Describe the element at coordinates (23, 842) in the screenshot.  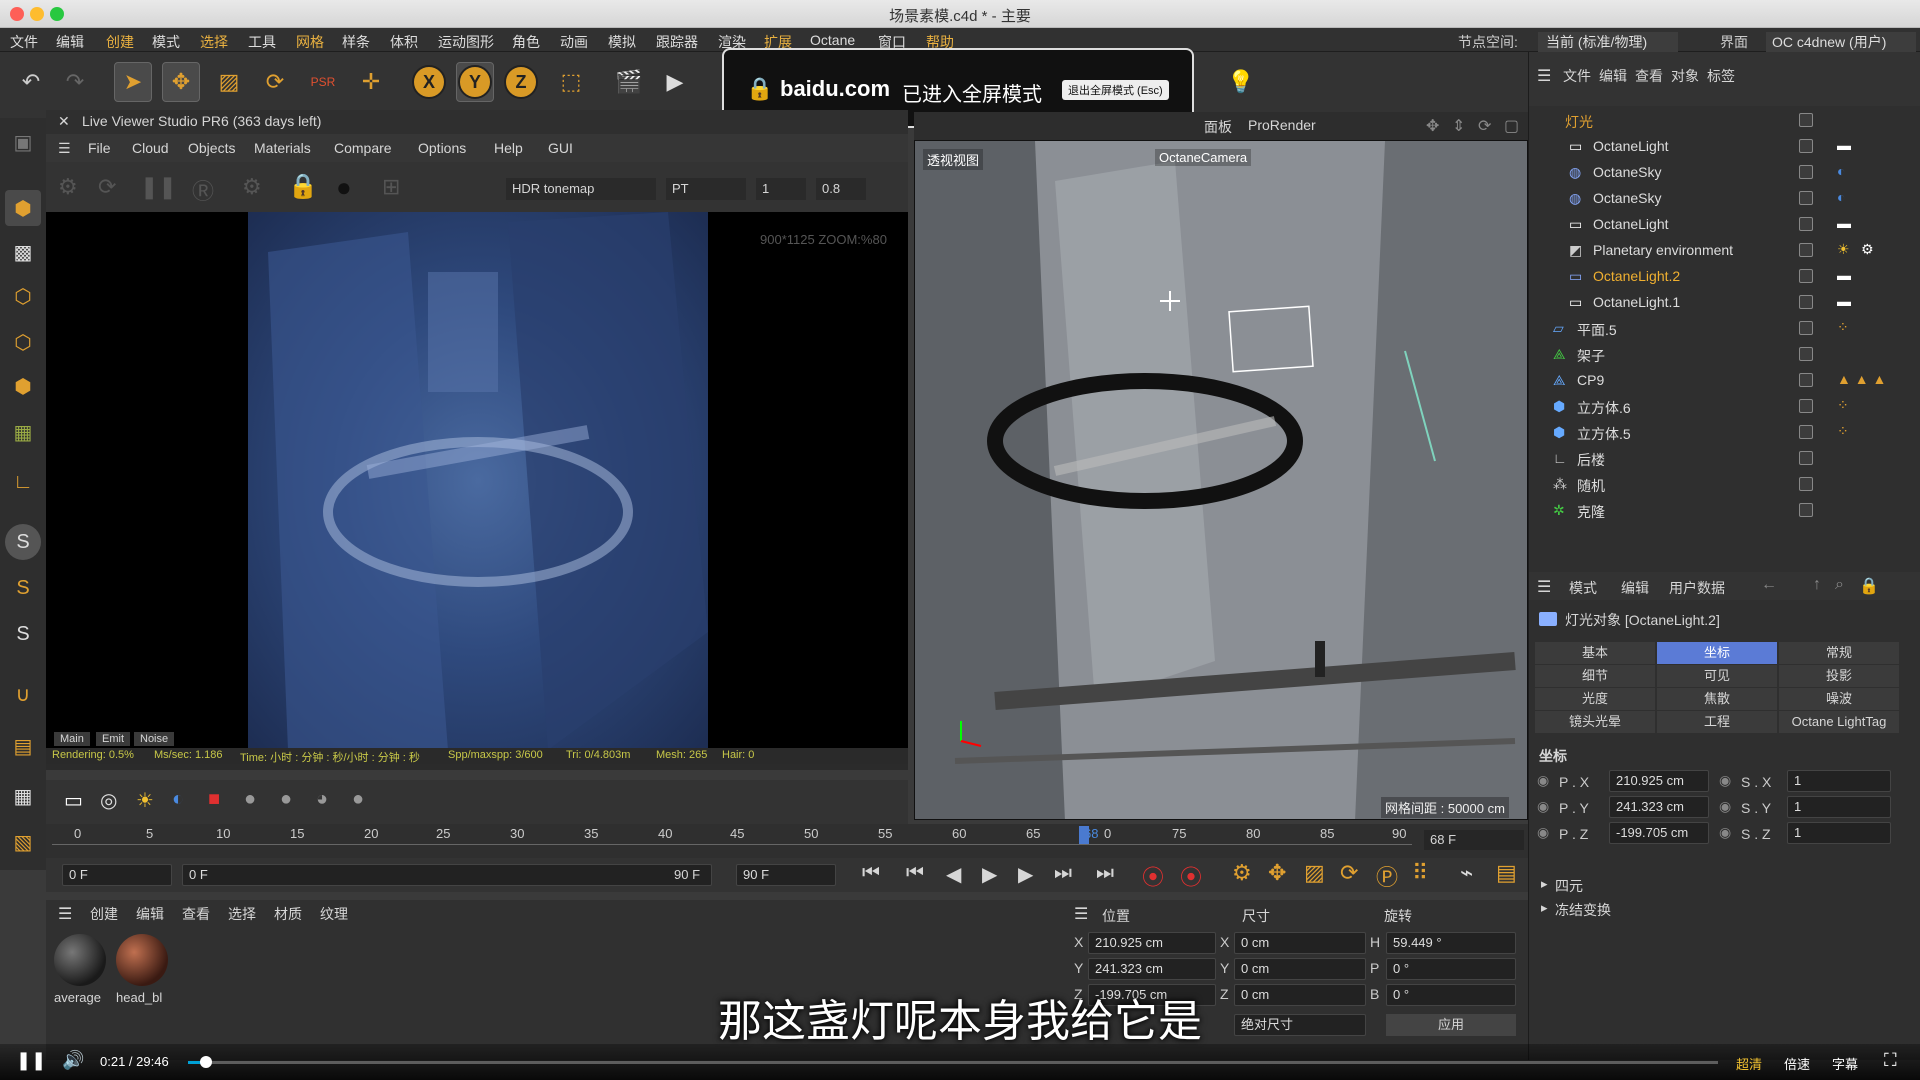
I see `workplane-icon: ▧` at that location.